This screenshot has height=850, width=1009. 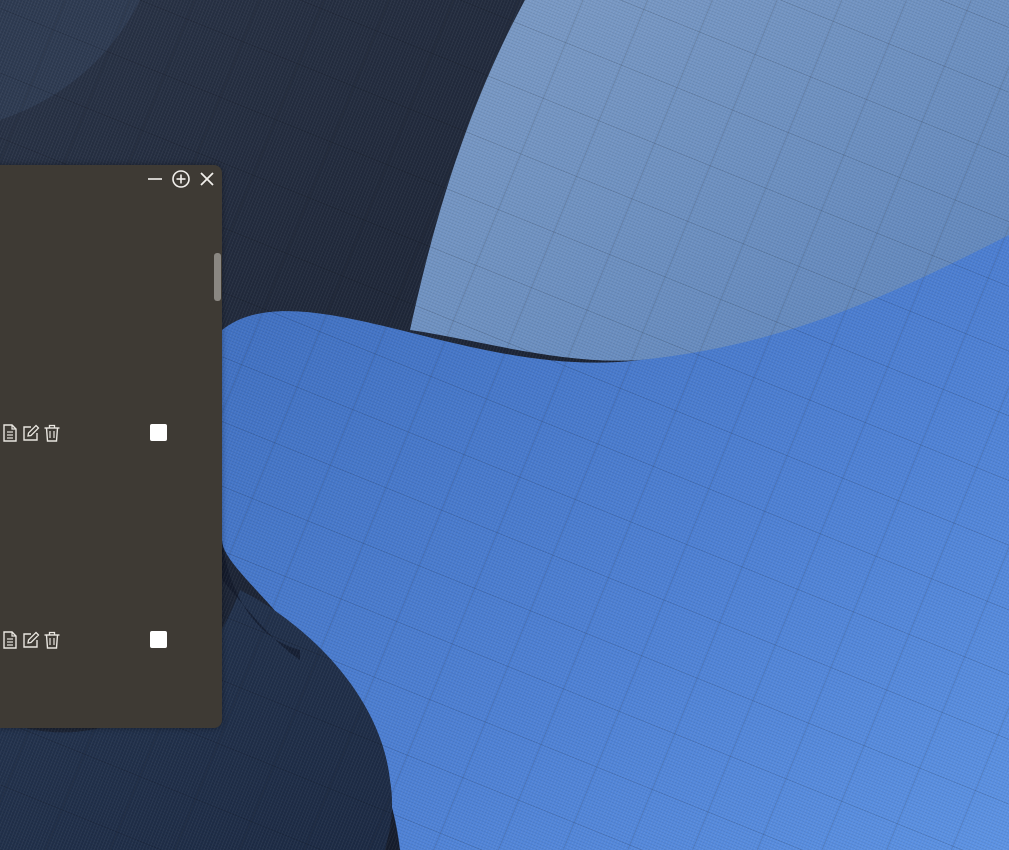 I want to click on minimize-icon, so click(x=155, y=179).